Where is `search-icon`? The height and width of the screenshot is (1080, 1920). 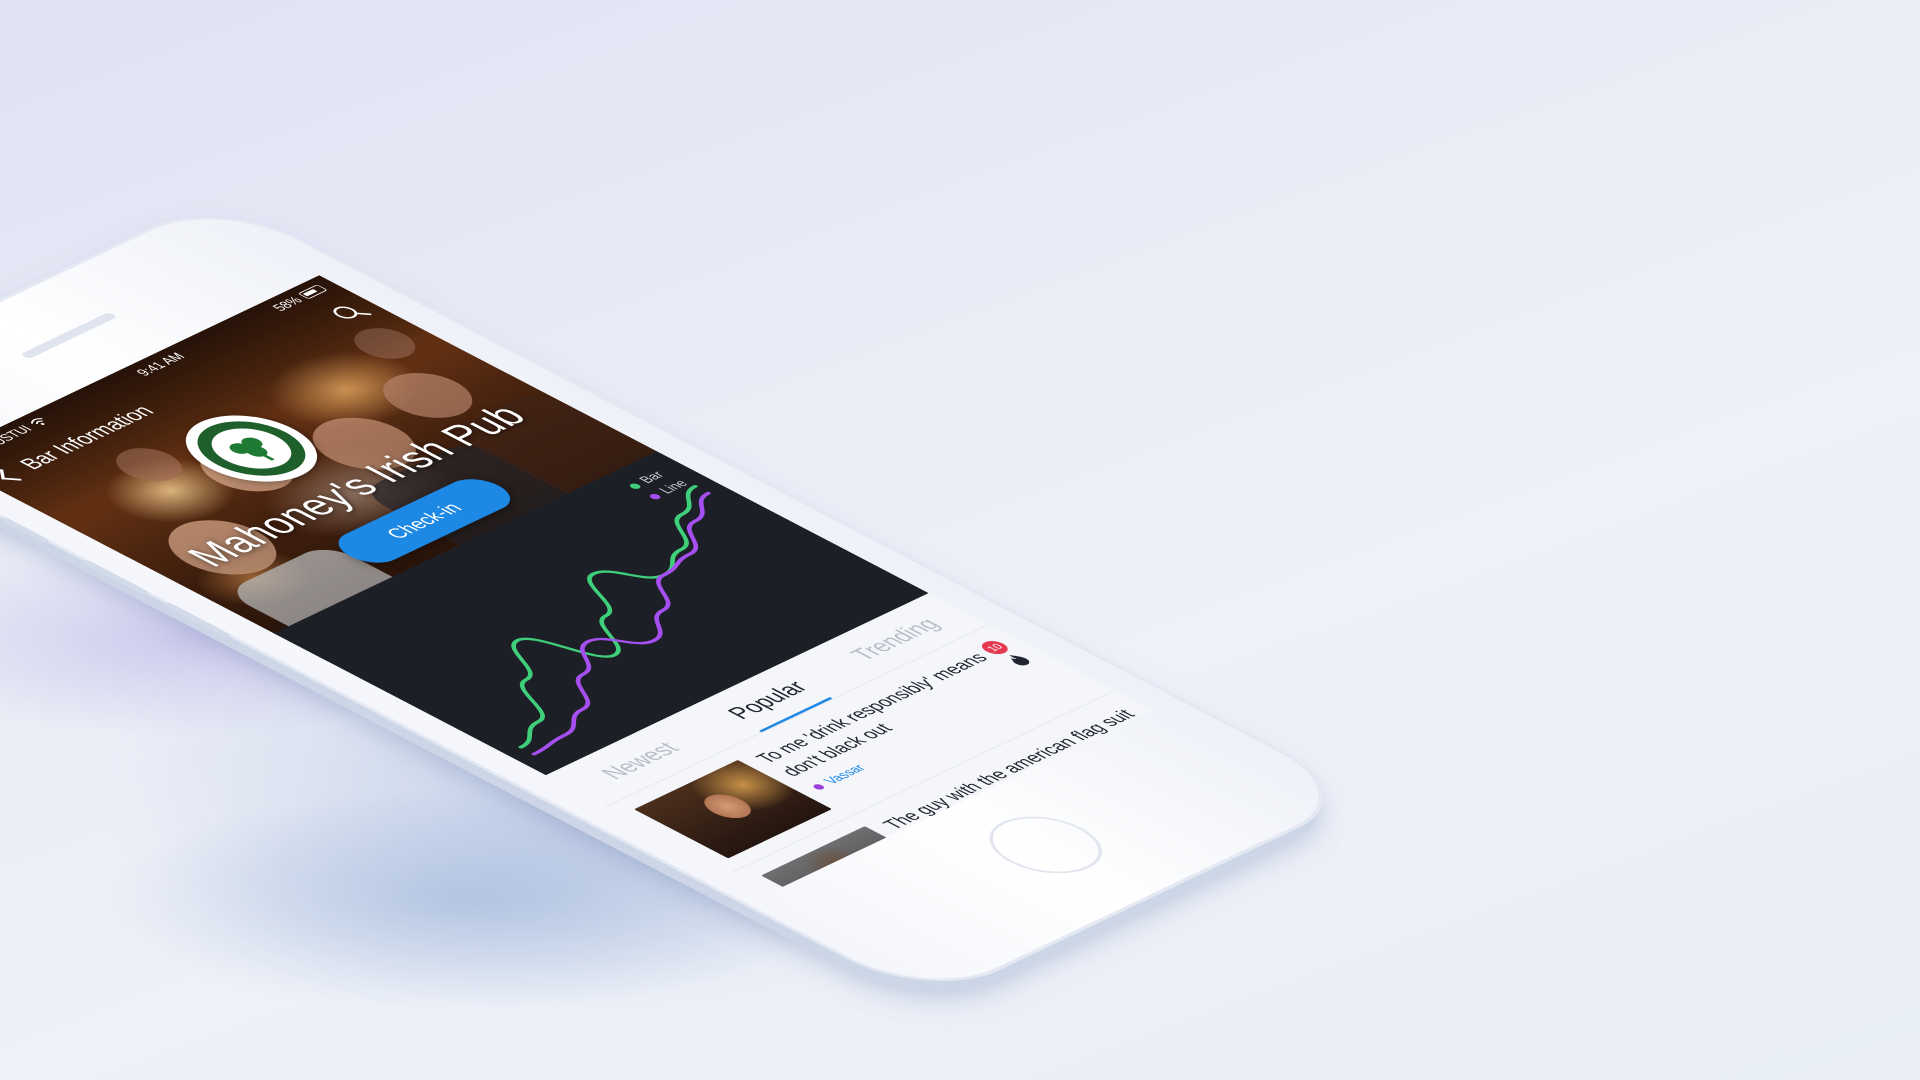 search-icon is located at coordinates (350, 312).